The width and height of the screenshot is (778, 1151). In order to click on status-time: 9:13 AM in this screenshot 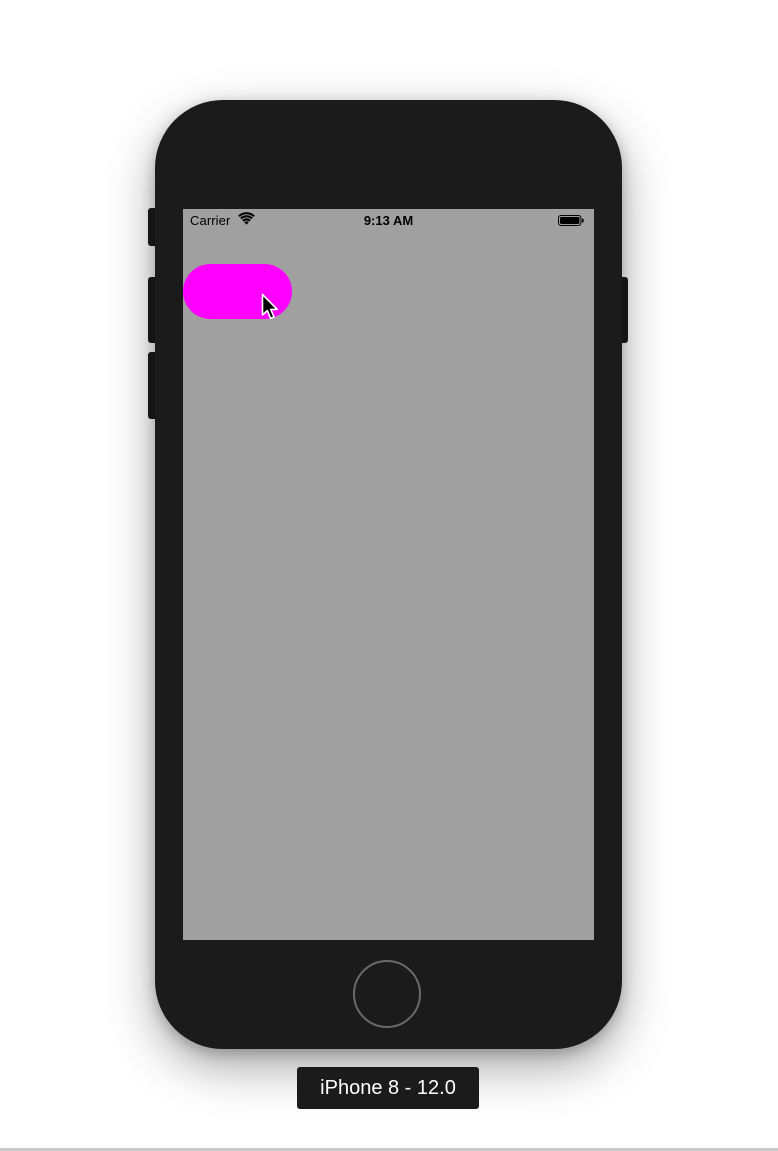, I will do `click(388, 220)`.